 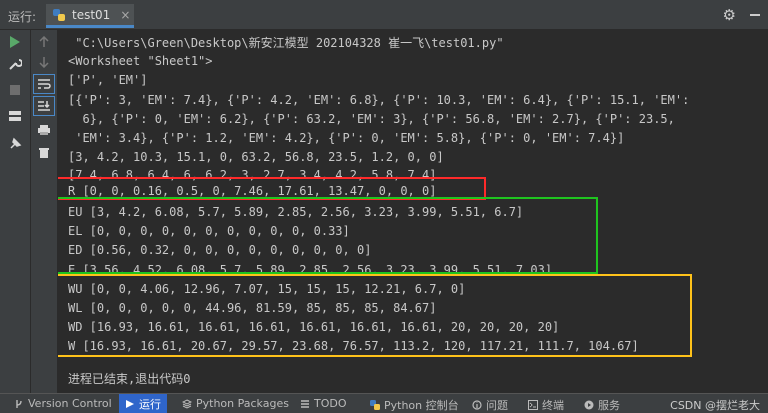 I want to click on todo-button: TODO, so click(x=323, y=403).